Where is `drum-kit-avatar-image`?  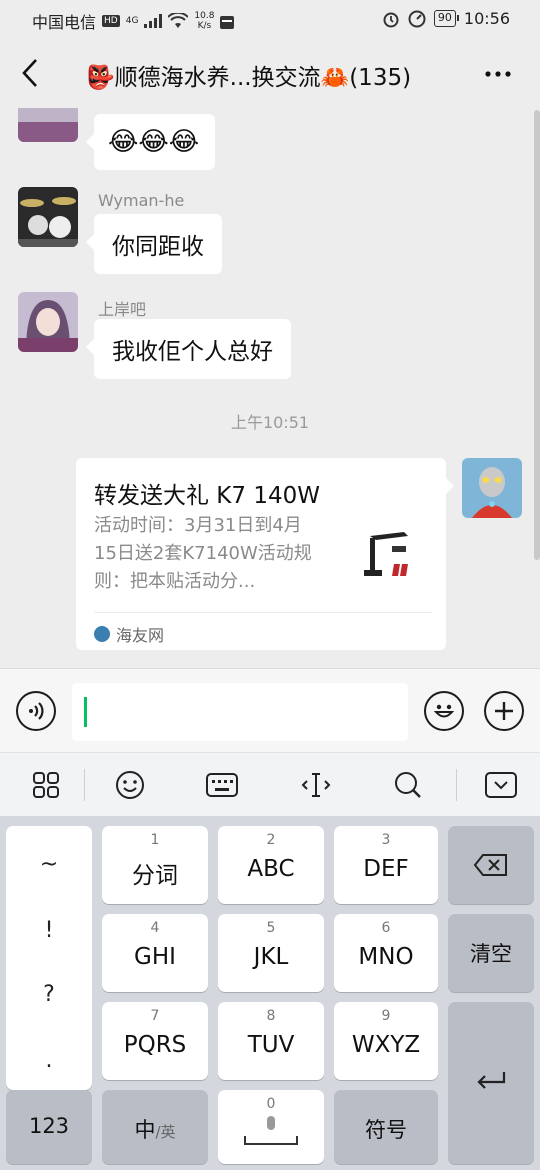
drum-kit-avatar-image is located at coordinates (48, 217).